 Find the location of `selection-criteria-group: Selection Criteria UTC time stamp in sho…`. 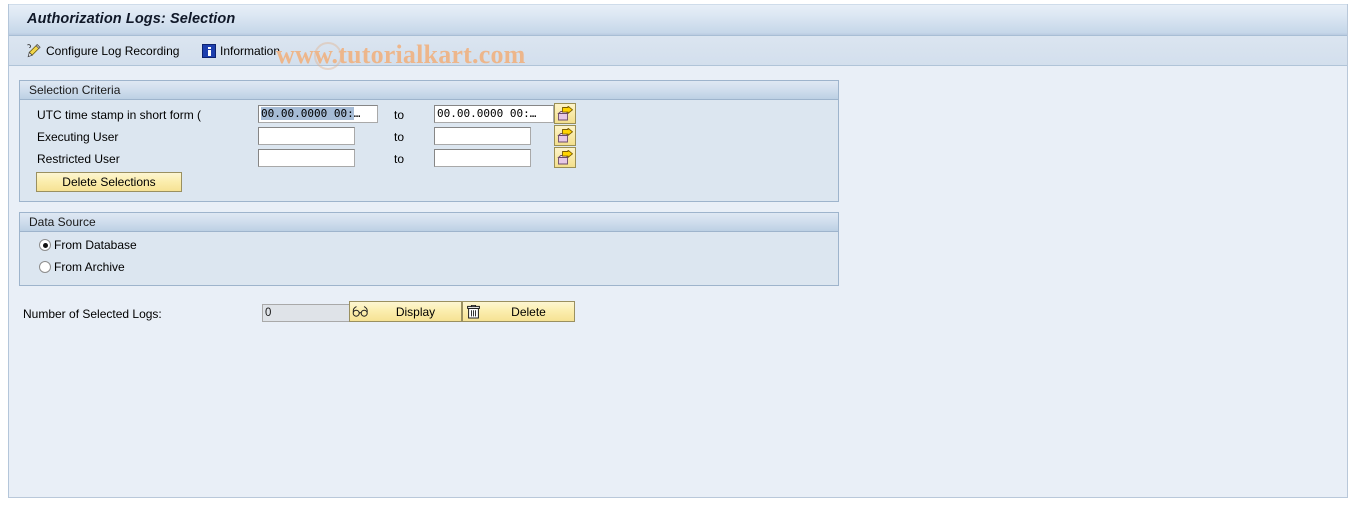

selection-criteria-group: Selection Criteria UTC time stamp in sho… is located at coordinates (429, 141).